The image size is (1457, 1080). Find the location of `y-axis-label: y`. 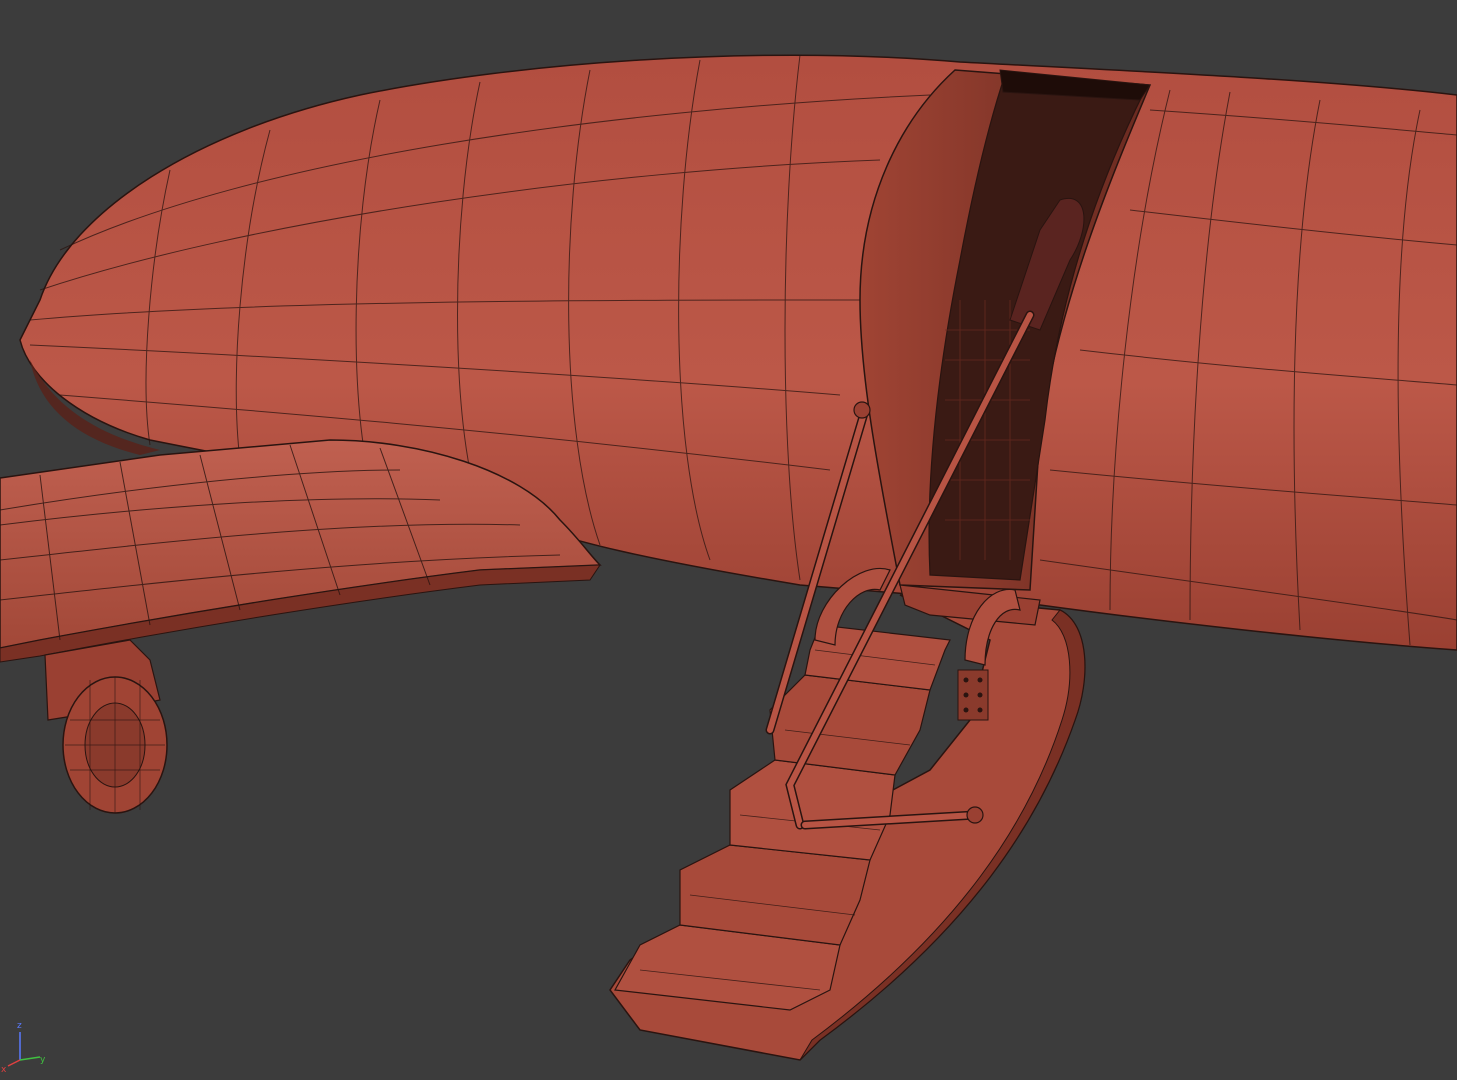

y-axis-label: y is located at coordinates (43, 1060).